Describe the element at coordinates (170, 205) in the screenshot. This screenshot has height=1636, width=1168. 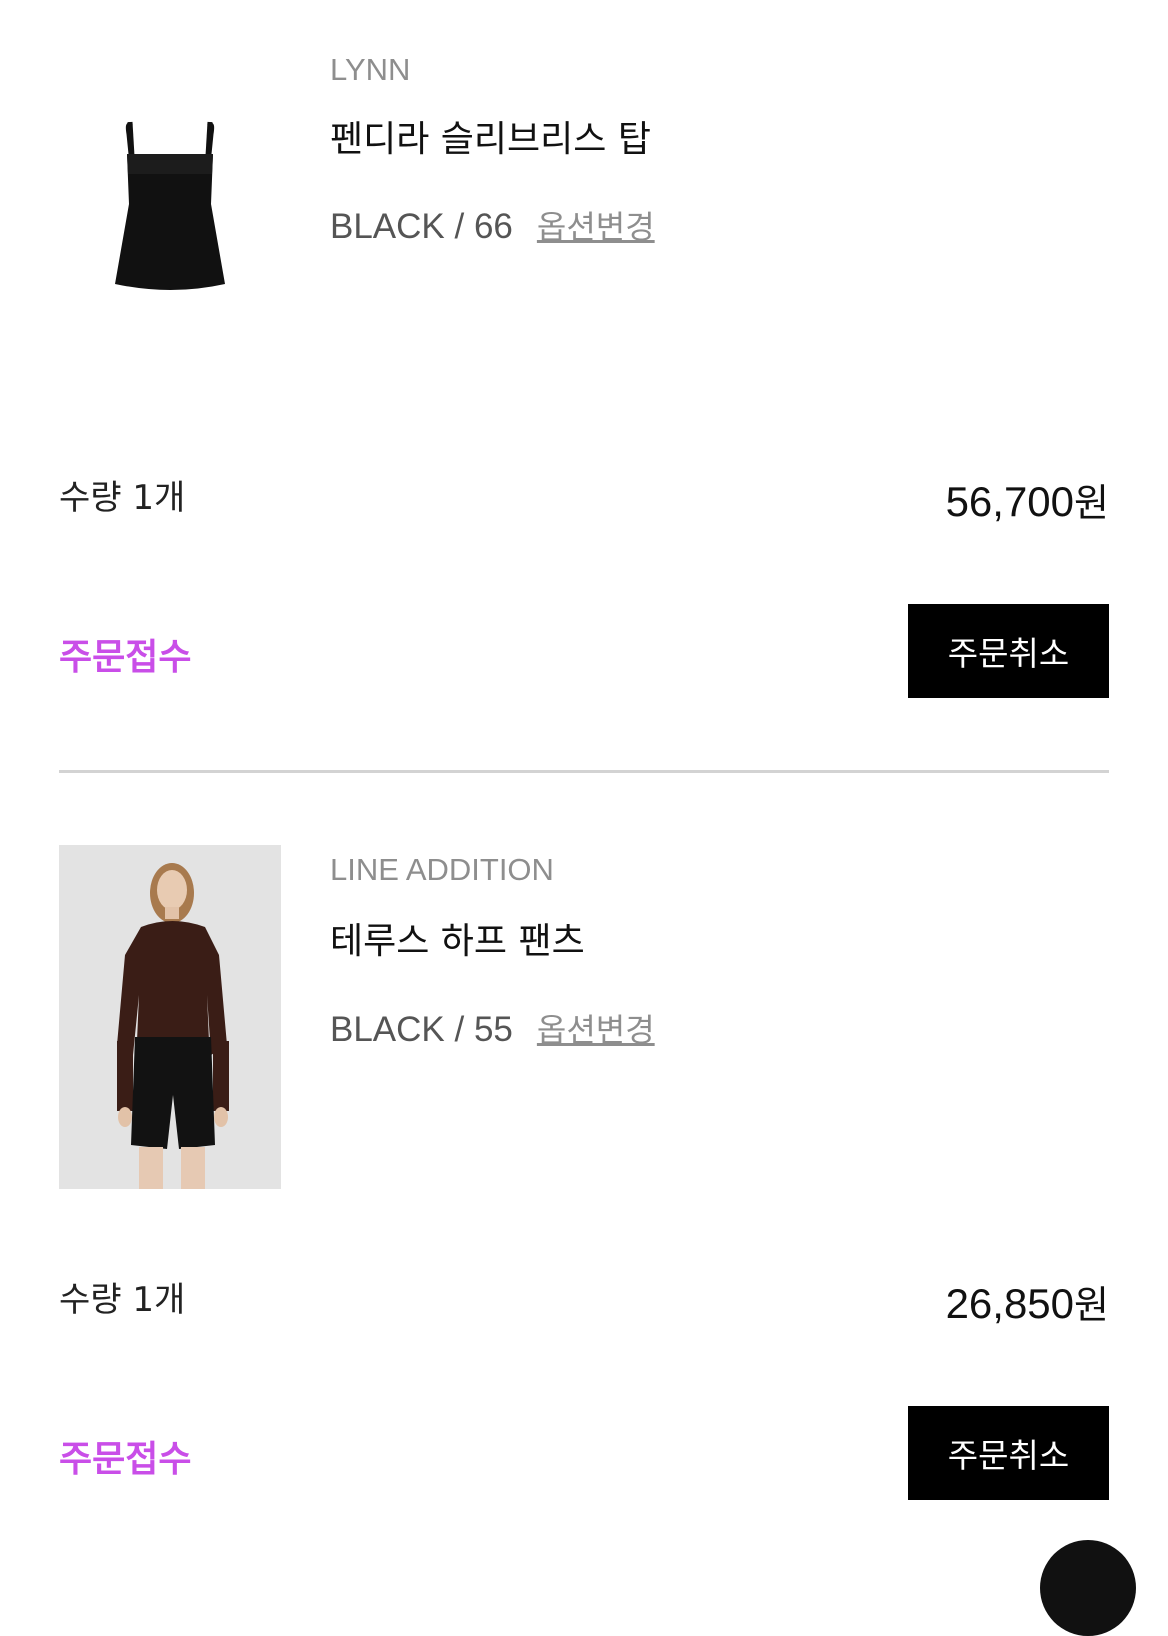
I see `sleeveless-top-image` at that location.